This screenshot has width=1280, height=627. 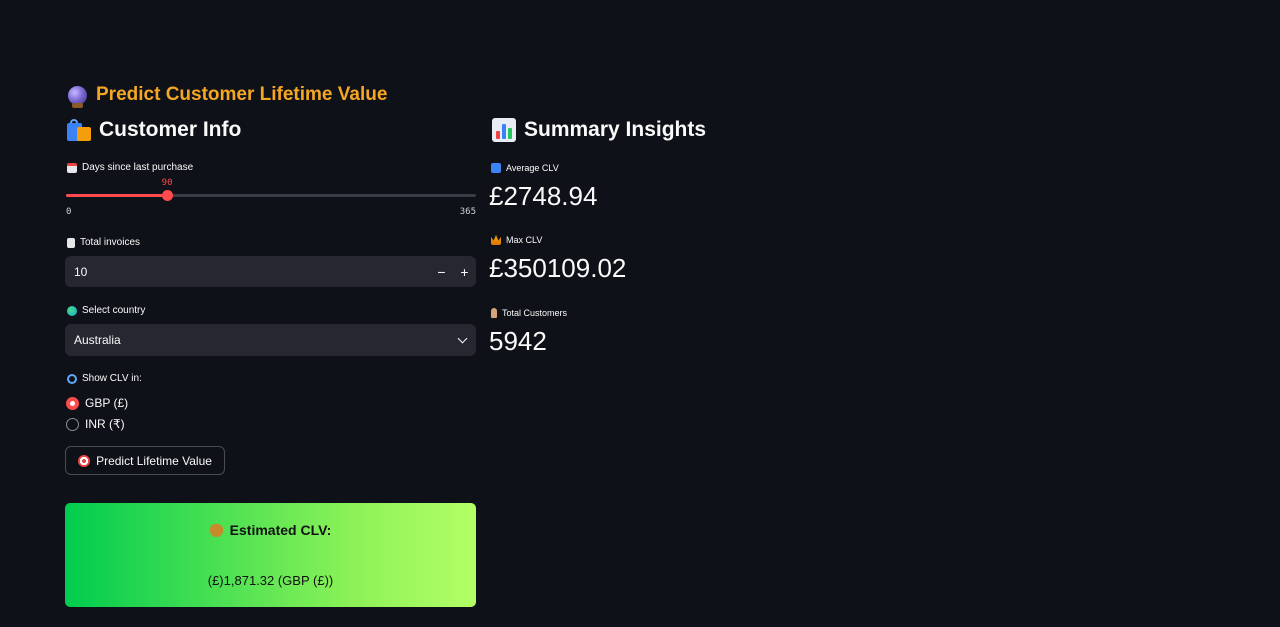 I want to click on crown-icon, so click(x=496, y=240).